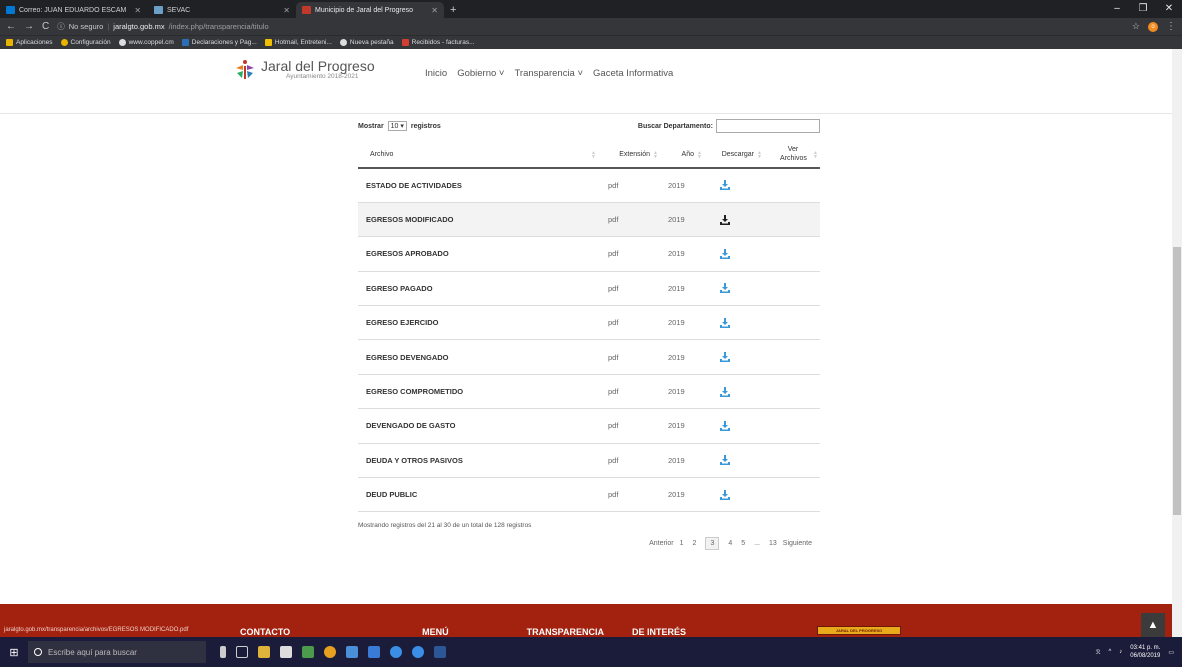  What do you see at coordinates (682, 155) in the screenshot?
I see `column-anio: Año ▲ ▼` at bounding box center [682, 155].